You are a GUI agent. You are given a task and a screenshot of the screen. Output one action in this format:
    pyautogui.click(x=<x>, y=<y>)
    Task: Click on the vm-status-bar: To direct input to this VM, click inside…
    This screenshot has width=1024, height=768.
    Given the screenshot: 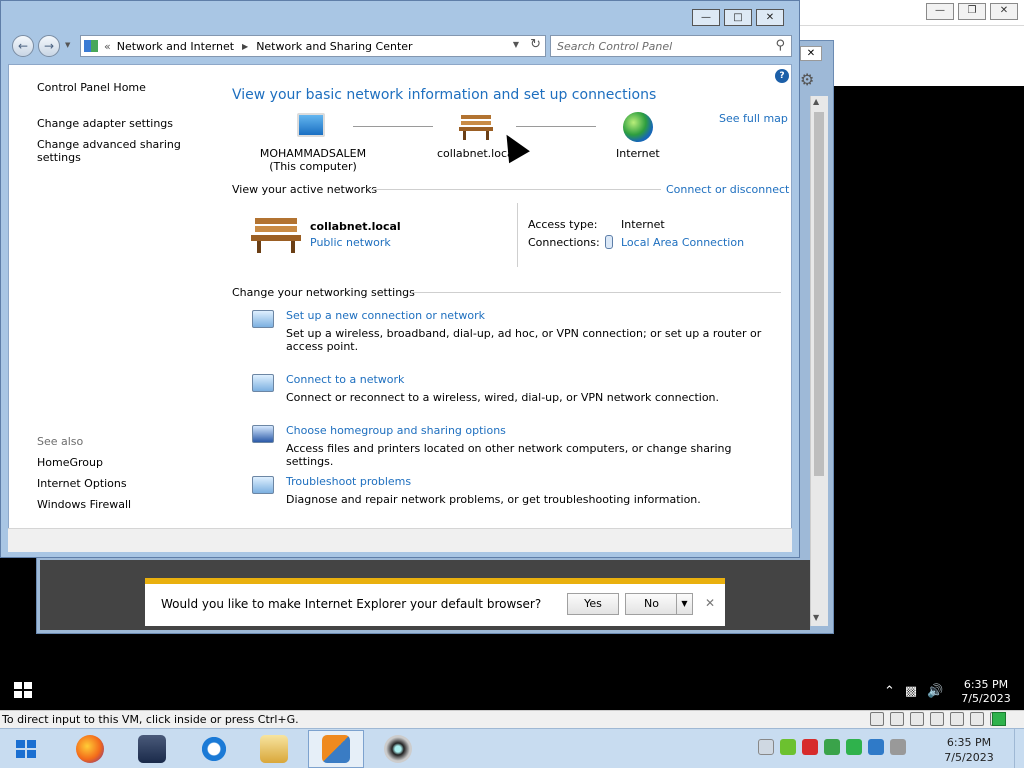 What is the action you would take?
    pyautogui.click(x=512, y=719)
    